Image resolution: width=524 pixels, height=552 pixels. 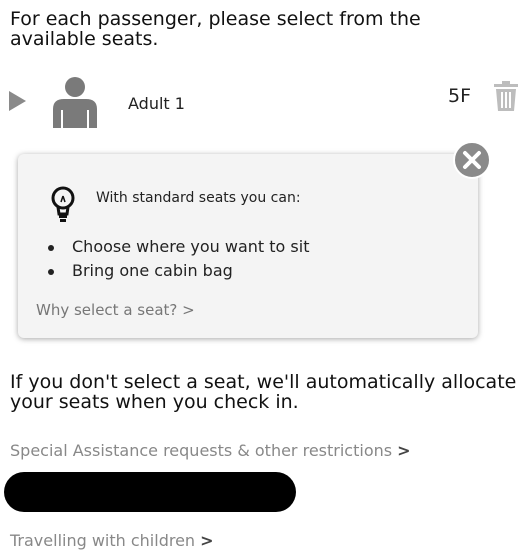 What do you see at coordinates (177, 271) in the screenshot?
I see `benefit-item: Bring one cabin bag` at bounding box center [177, 271].